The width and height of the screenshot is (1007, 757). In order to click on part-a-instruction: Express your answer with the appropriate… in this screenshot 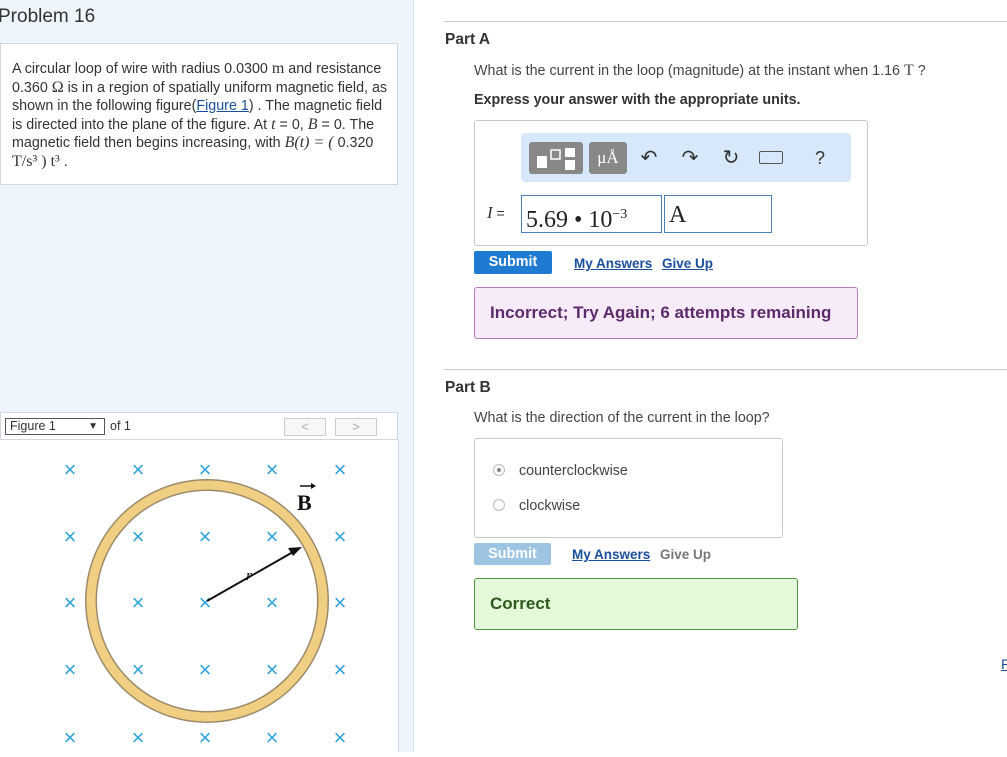, I will do `click(637, 100)`.